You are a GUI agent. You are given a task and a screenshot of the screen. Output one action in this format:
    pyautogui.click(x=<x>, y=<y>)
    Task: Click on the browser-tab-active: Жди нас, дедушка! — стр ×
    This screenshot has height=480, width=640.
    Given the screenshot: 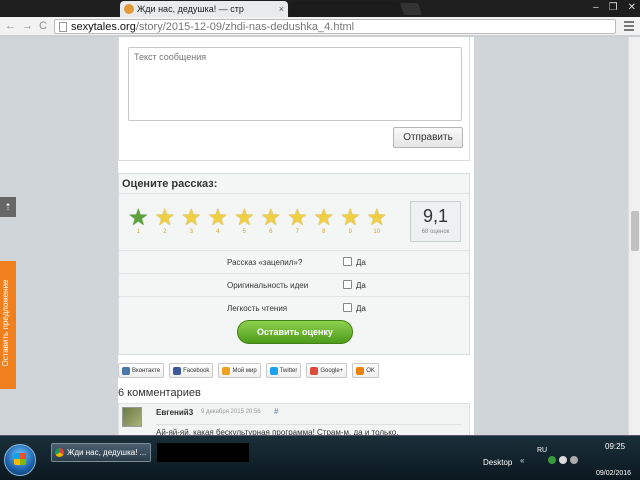 What is the action you would take?
    pyautogui.click(x=204, y=9)
    